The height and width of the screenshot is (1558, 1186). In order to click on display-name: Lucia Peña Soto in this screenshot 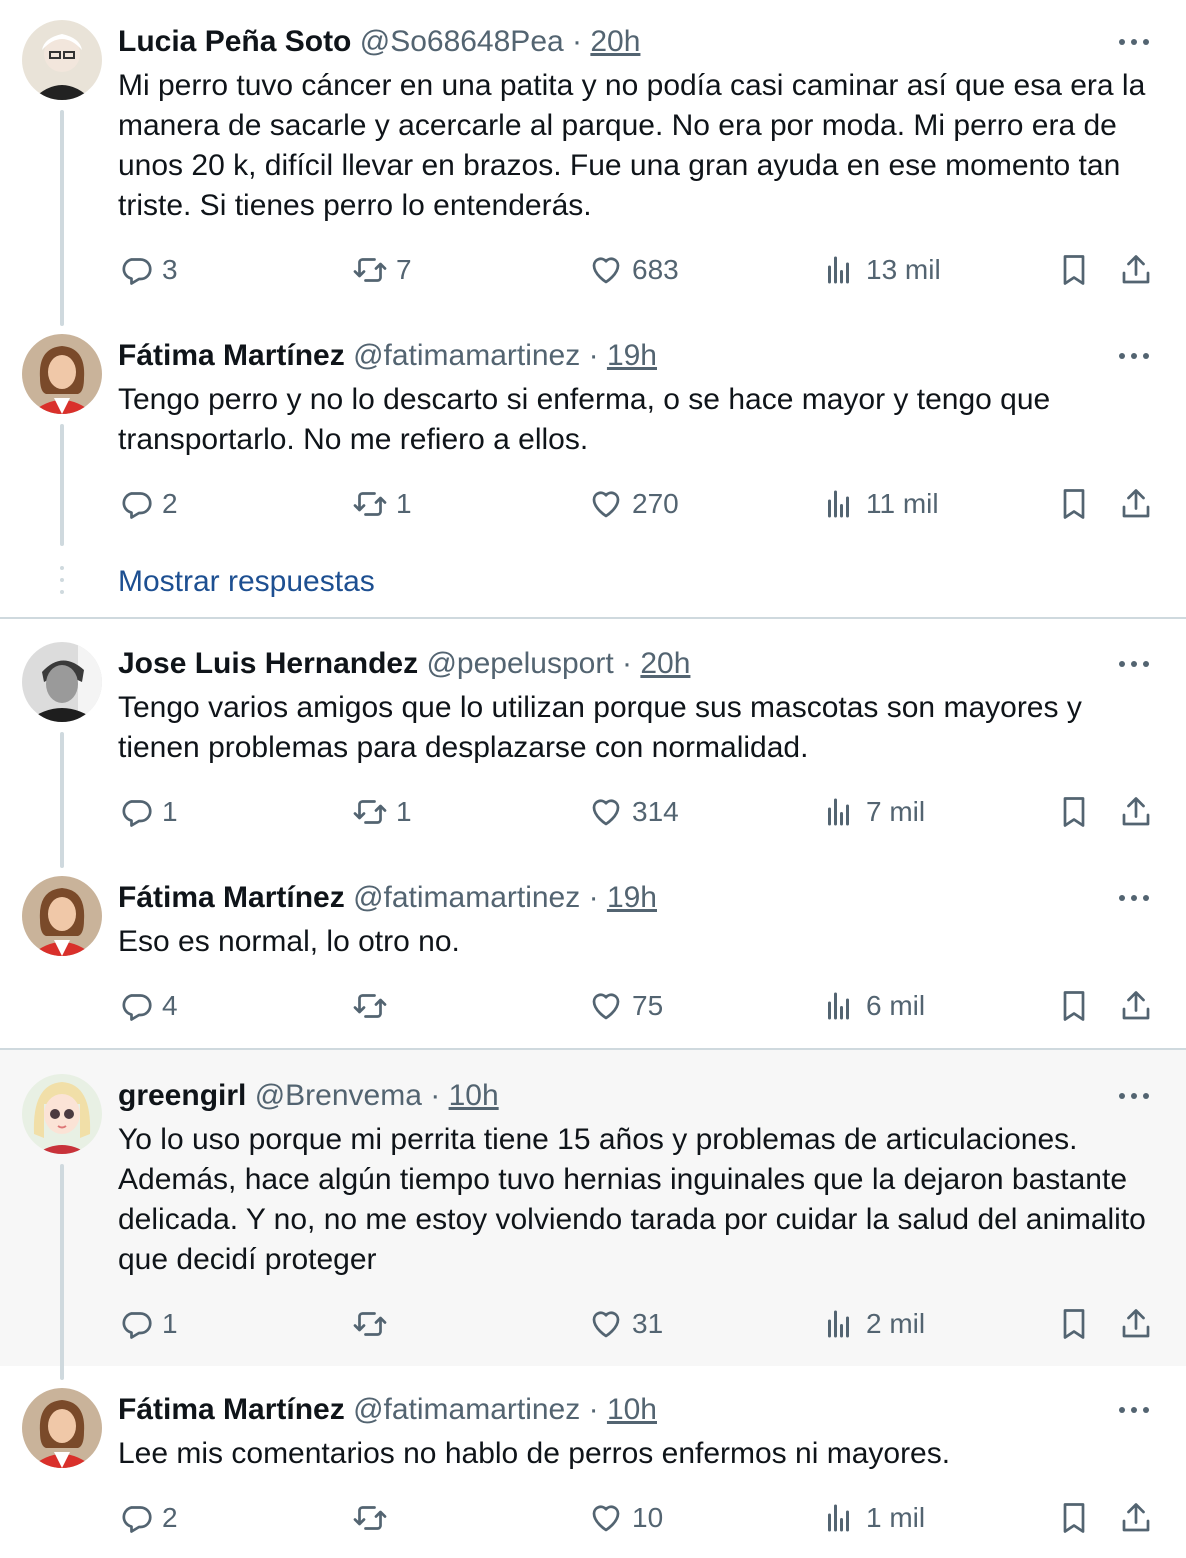, I will do `click(234, 41)`.